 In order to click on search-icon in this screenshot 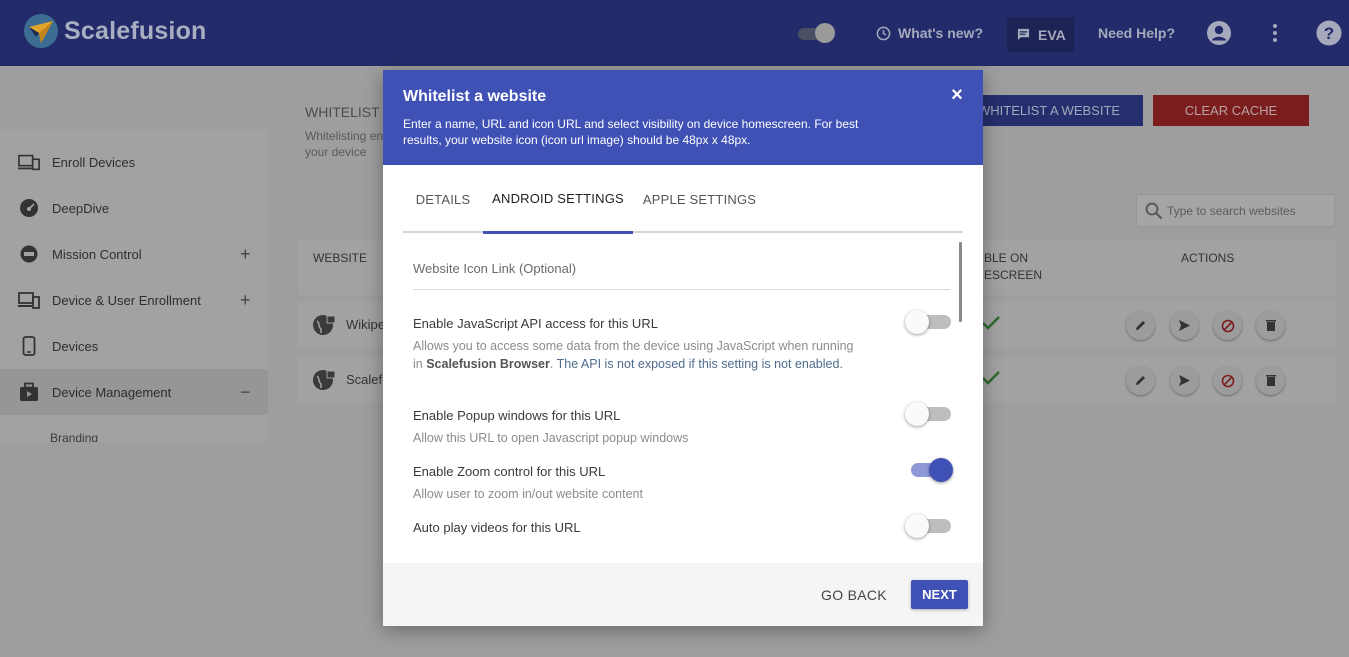, I will do `click(1154, 210)`.